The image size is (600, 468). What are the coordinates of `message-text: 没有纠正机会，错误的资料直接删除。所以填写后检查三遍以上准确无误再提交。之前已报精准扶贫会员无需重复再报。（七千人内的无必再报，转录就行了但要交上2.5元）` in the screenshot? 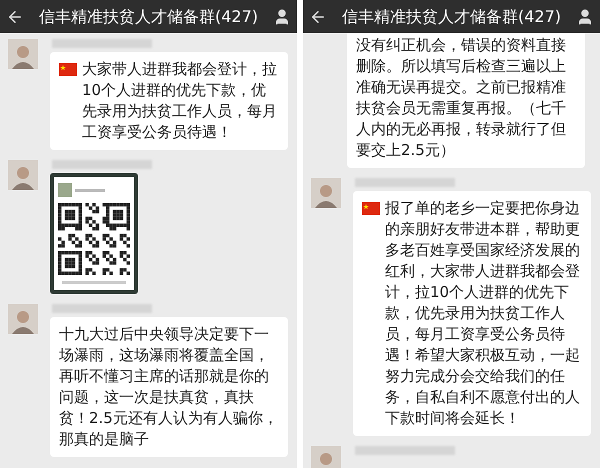 It's located at (461, 98).